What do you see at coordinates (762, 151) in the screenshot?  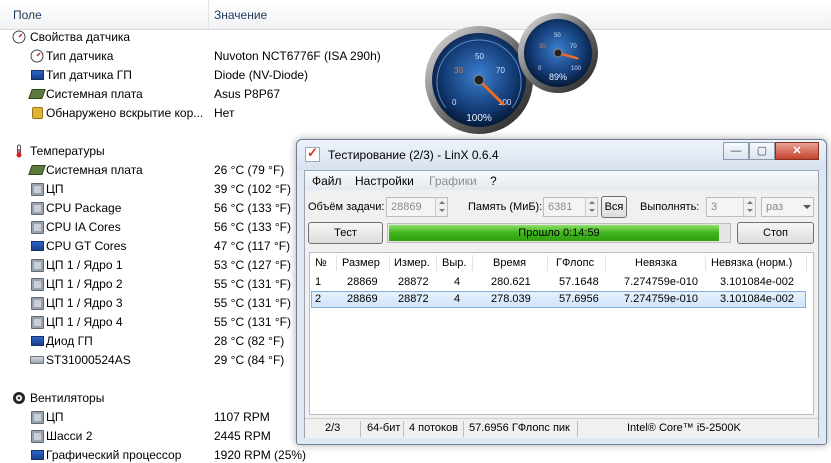 I see `maximize-button: ▢` at bounding box center [762, 151].